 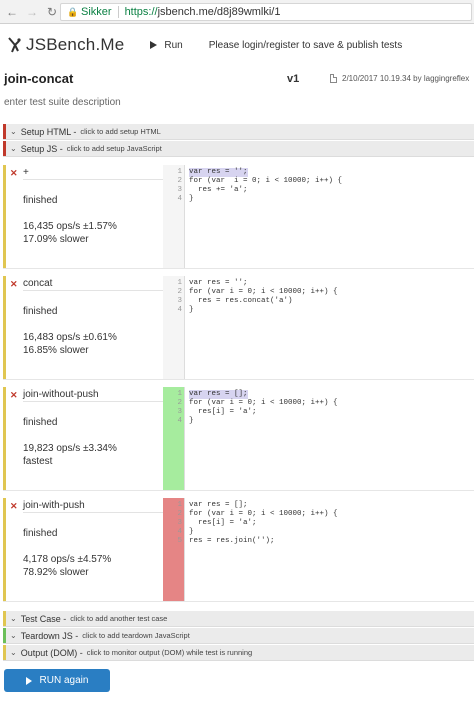 I want to click on test-name: join-without-push, so click(x=93, y=395).